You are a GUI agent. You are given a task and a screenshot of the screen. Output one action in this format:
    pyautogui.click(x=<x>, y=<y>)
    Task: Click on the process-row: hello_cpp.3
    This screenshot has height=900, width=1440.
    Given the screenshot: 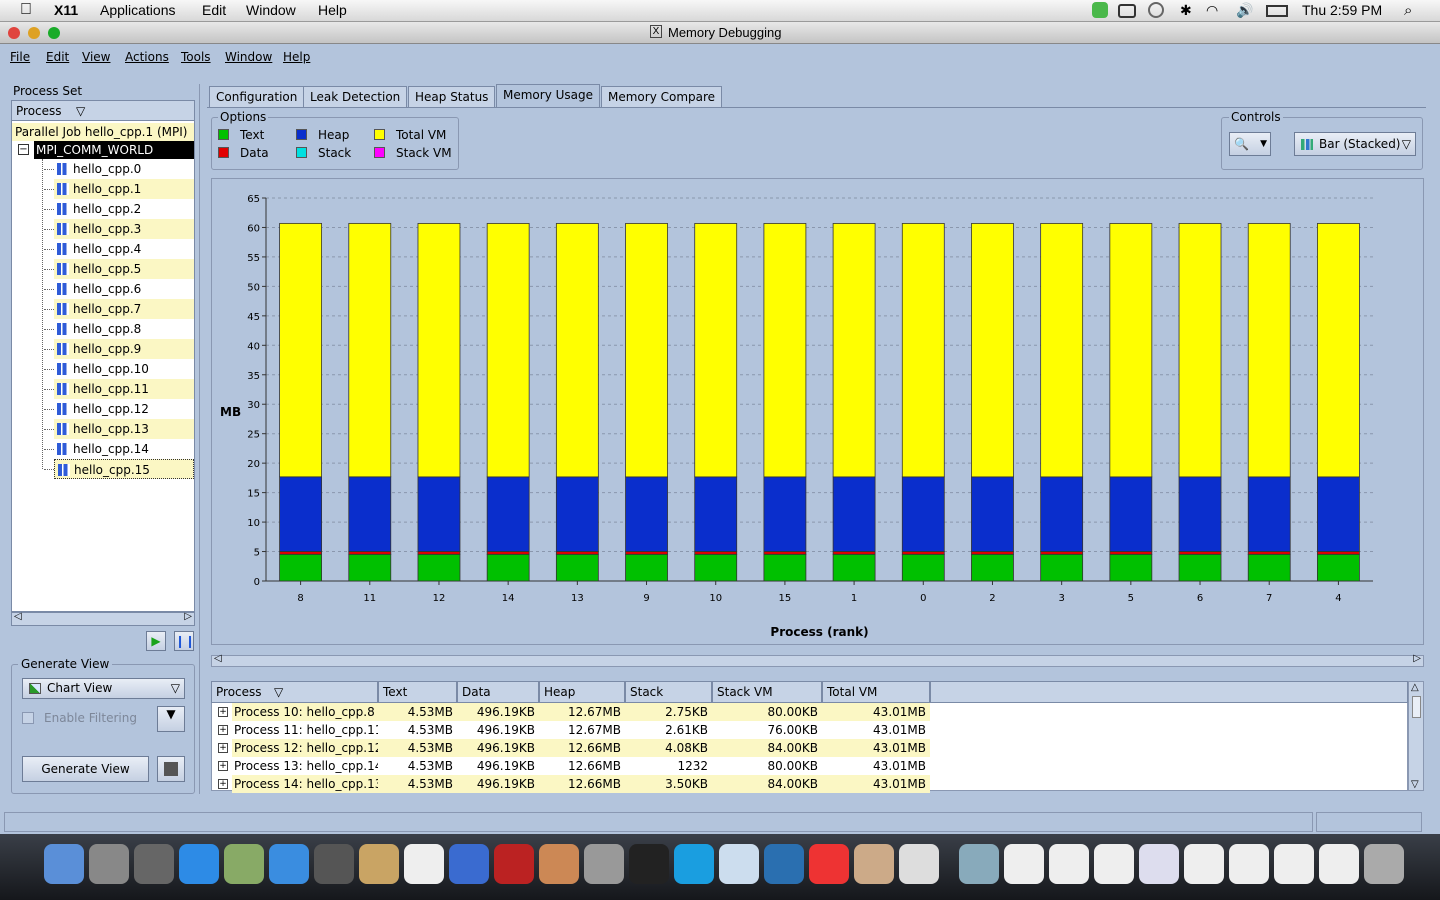 What is the action you would take?
    pyautogui.click(x=124, y=229)
    